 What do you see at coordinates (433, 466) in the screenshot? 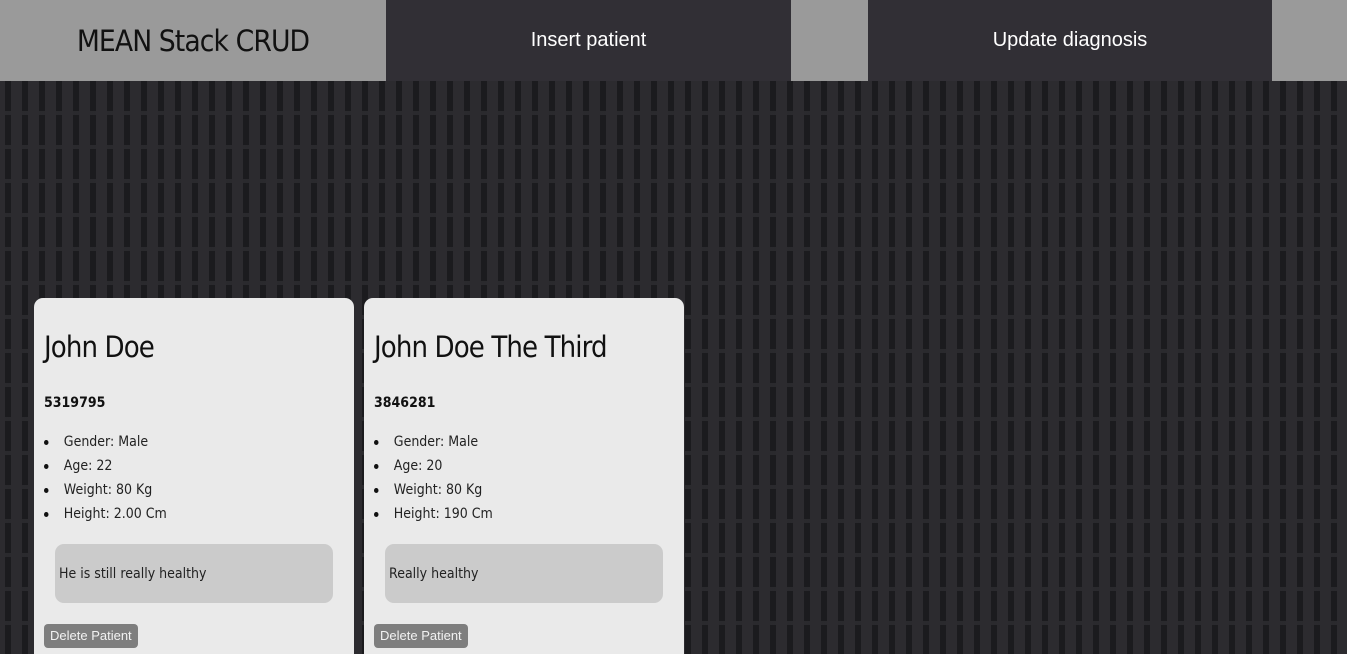
I see `patient-age: Age: 20` at bounding box center [433, 466].